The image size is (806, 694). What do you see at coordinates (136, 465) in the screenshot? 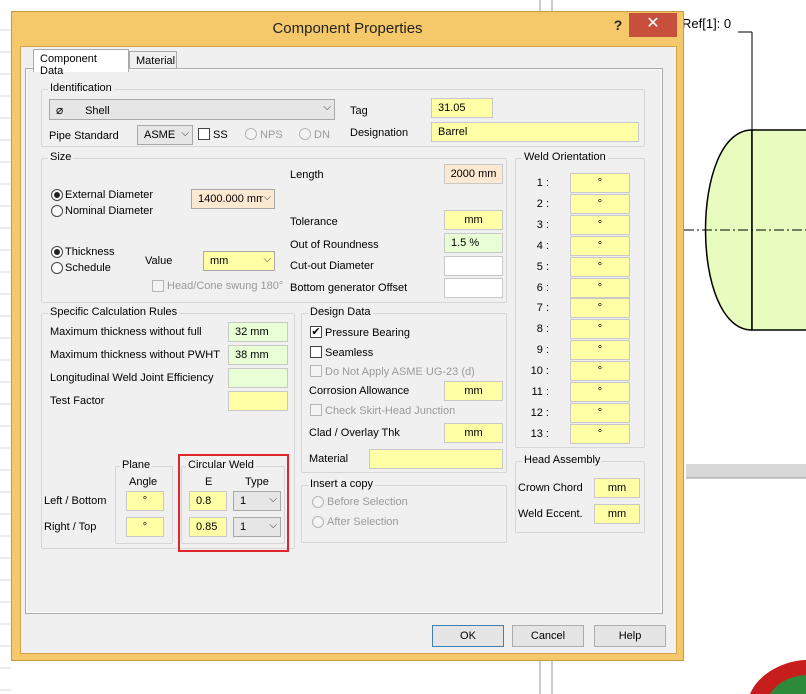
I see `plane-group-label: Plane` at bounding box center [136, 465].